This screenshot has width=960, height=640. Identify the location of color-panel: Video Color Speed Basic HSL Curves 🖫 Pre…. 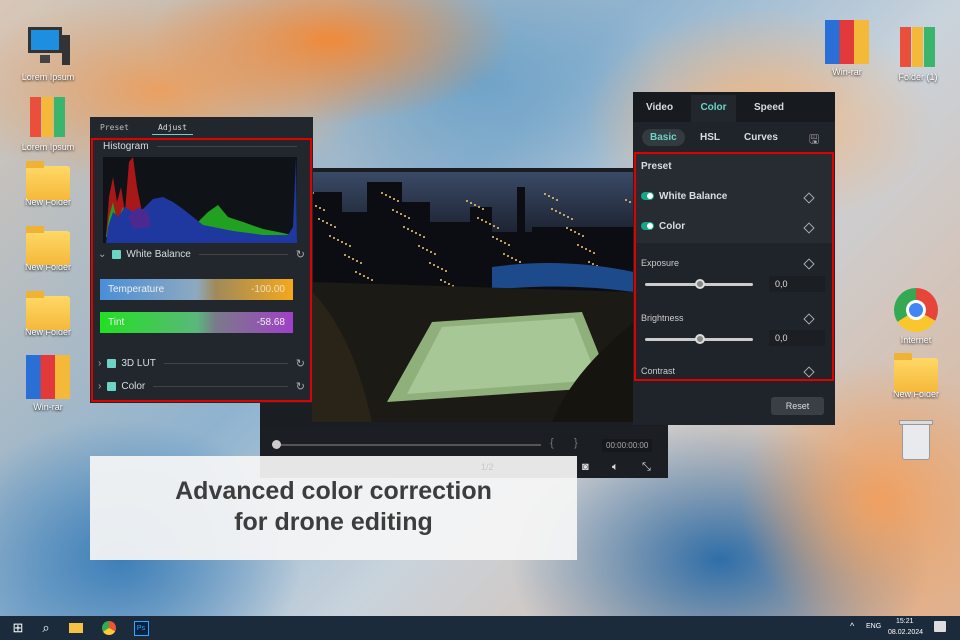
(734, 258).